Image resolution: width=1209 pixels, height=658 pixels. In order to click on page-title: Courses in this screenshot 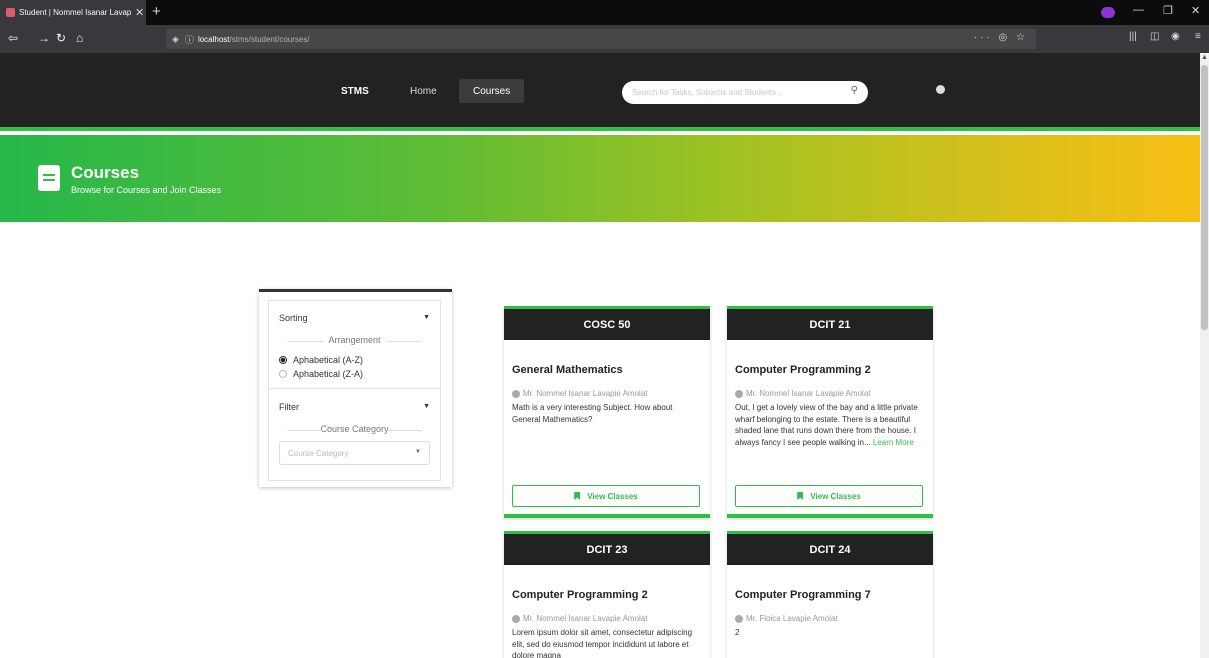, I will do `click(105, 172)`.